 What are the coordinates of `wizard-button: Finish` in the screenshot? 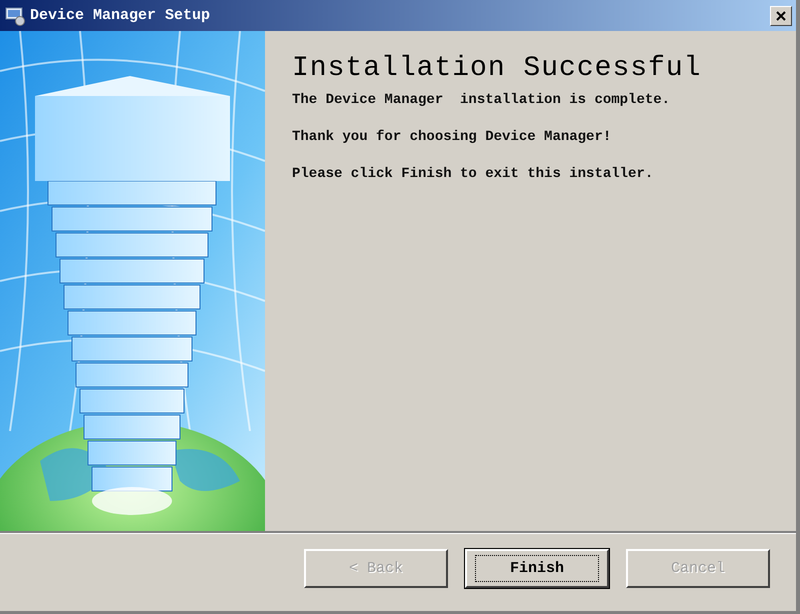 It's located at (537, 568).